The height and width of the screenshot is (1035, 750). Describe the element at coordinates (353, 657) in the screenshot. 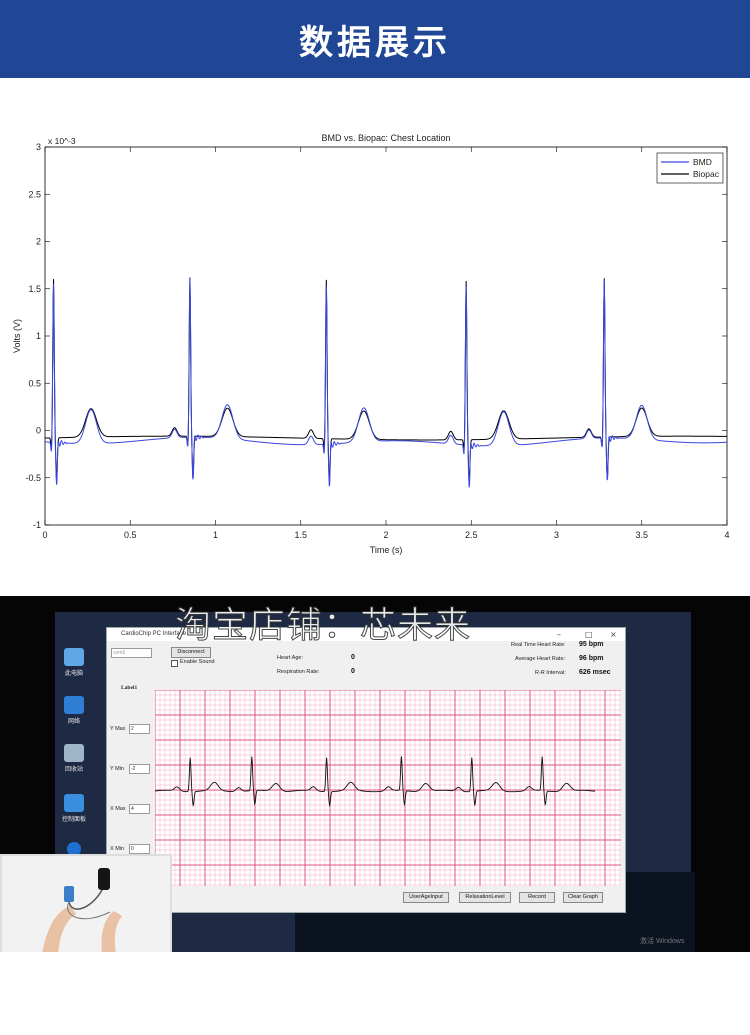

I see `heart-age-value: 0` at that location.